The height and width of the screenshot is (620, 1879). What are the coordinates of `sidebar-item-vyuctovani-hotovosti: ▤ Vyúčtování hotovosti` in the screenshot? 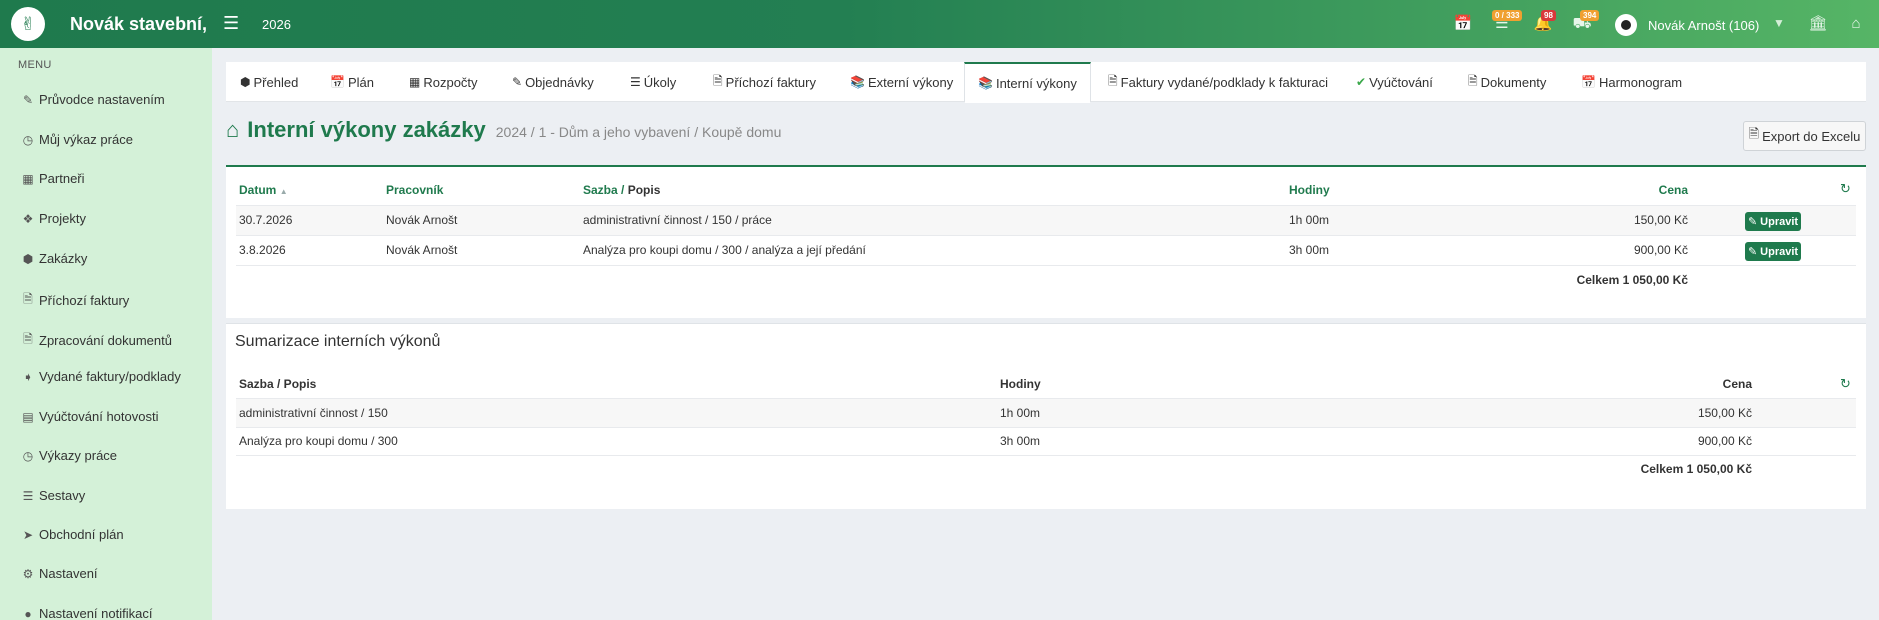 It's located at (89, 416).